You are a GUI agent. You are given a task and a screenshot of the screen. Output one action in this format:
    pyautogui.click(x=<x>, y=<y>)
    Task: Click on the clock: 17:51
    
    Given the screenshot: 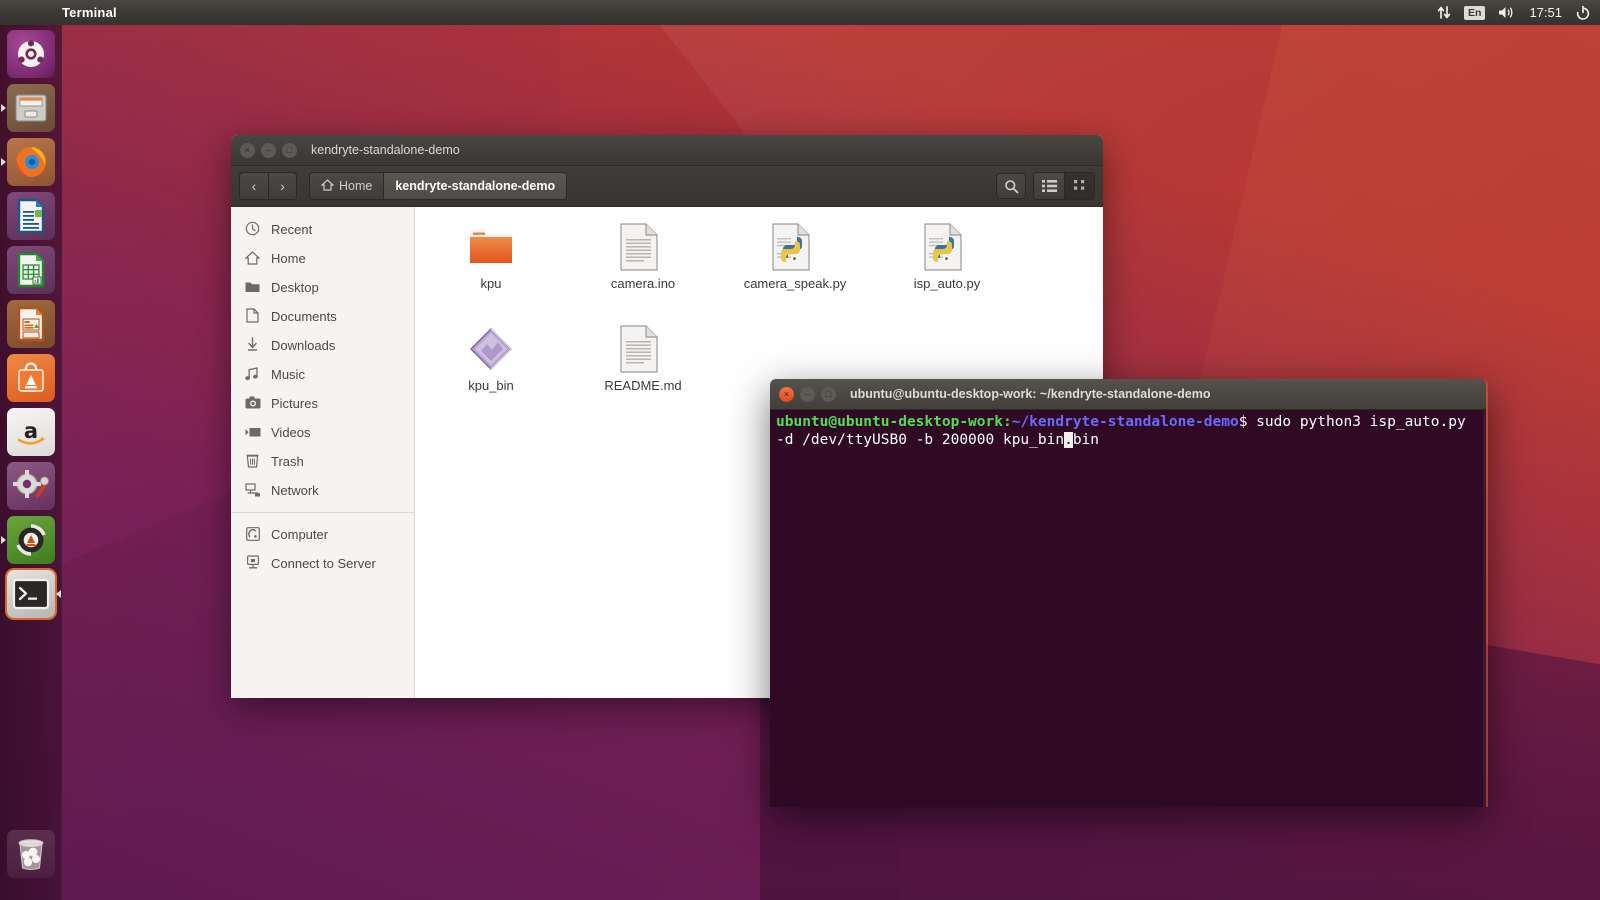 What is the action you would take?
    pyautogui.click(x=1545, y=12)
    